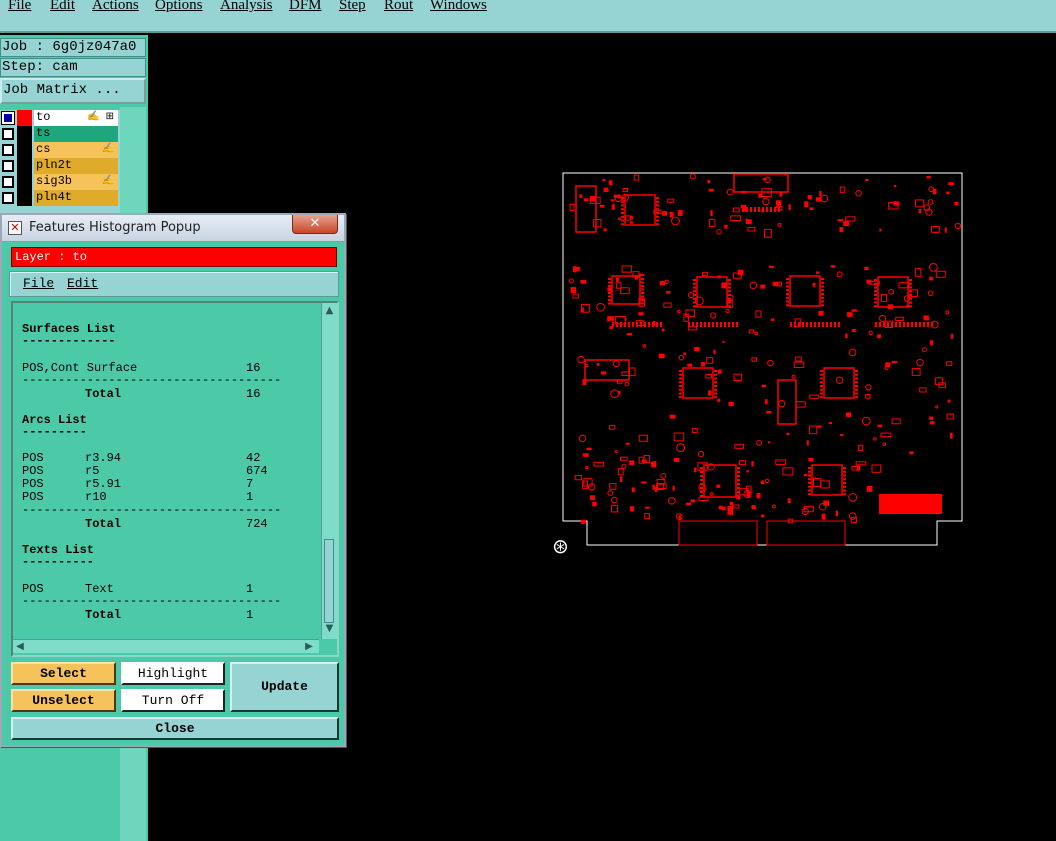 This screenshot has width=1056, height=841. What do you see at coordinates (329, 629) in the screenshot?
I see `scroll-down-arrow-icon: ▼` at bounding box center [329, 629].